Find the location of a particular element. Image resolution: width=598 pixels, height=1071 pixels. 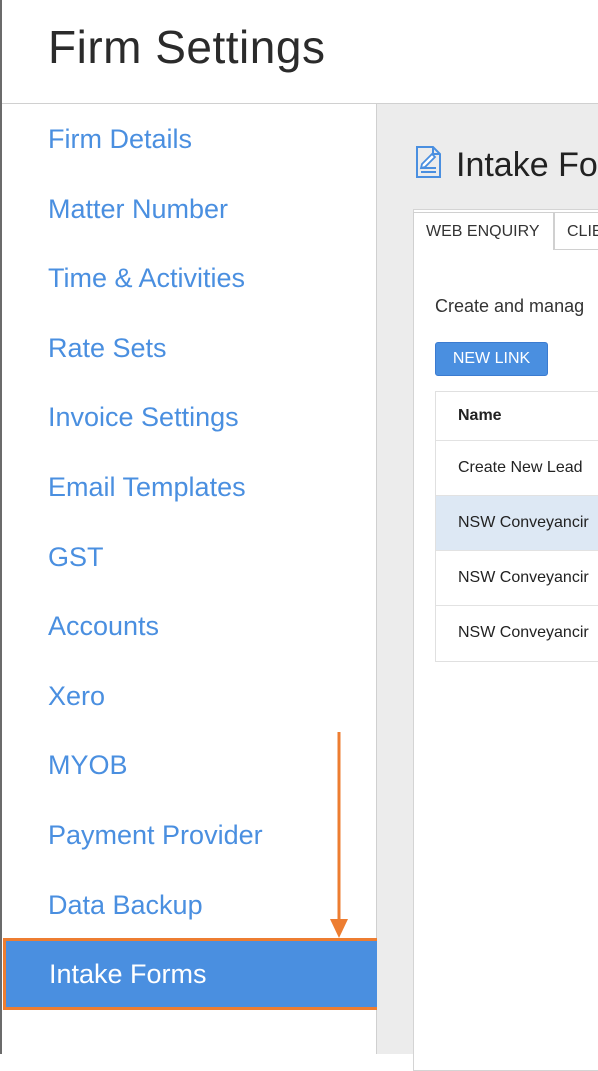

section-title: Intake Fo is located at coordinates (527, 165).